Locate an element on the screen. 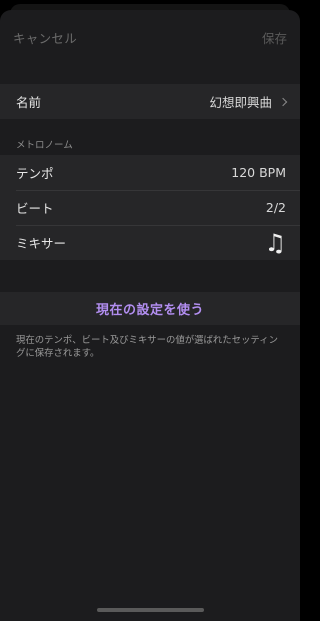 The width and height of the screenshot is (320, 621). tempo-label: テンポ is located at coordinates (35, 173).